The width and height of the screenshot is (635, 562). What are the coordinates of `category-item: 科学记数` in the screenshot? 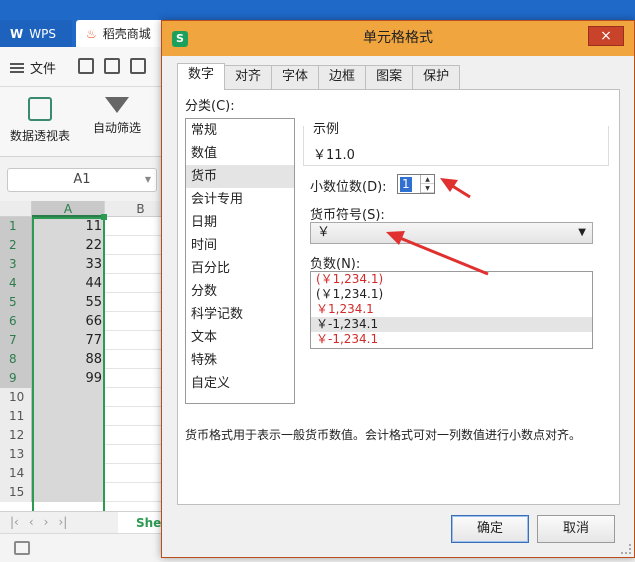 It's located at (240, 314).